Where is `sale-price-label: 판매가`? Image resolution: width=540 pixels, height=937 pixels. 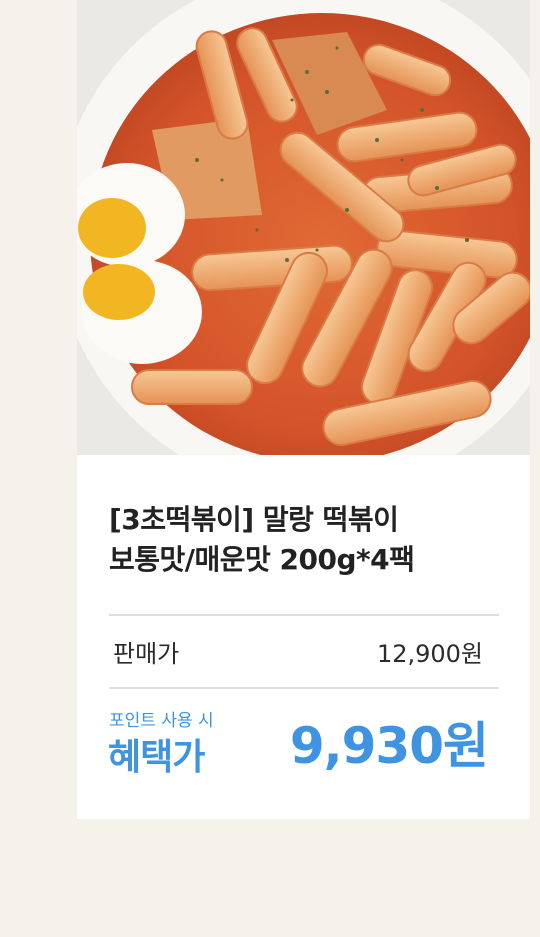
sale-price-label: 판매가 is located at coordinates (146, 654).